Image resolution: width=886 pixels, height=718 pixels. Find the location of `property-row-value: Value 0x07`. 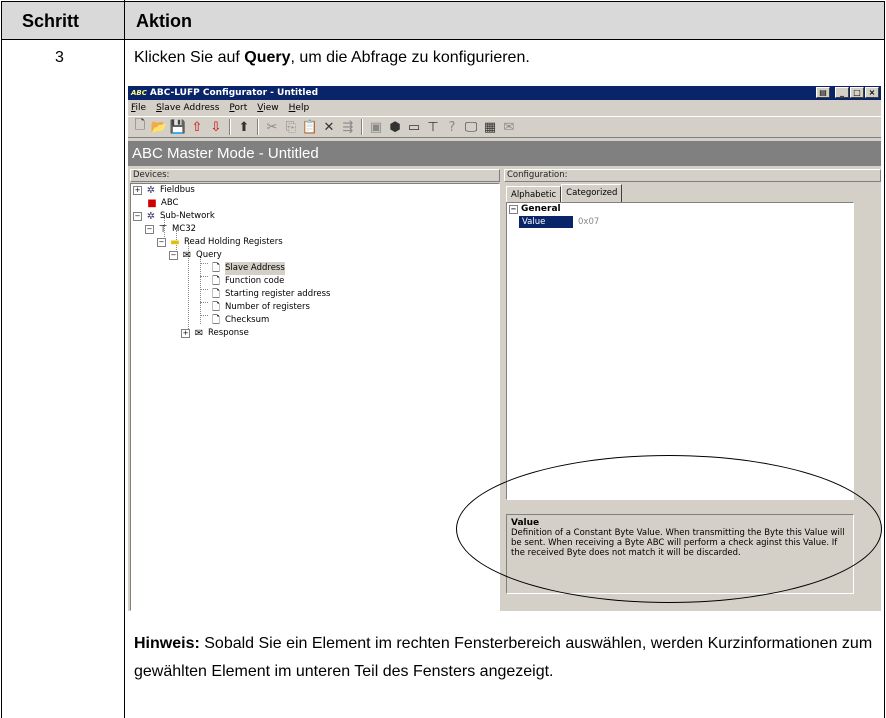

property-row-value: Value 0x07 is located at coordinates (686, 222).